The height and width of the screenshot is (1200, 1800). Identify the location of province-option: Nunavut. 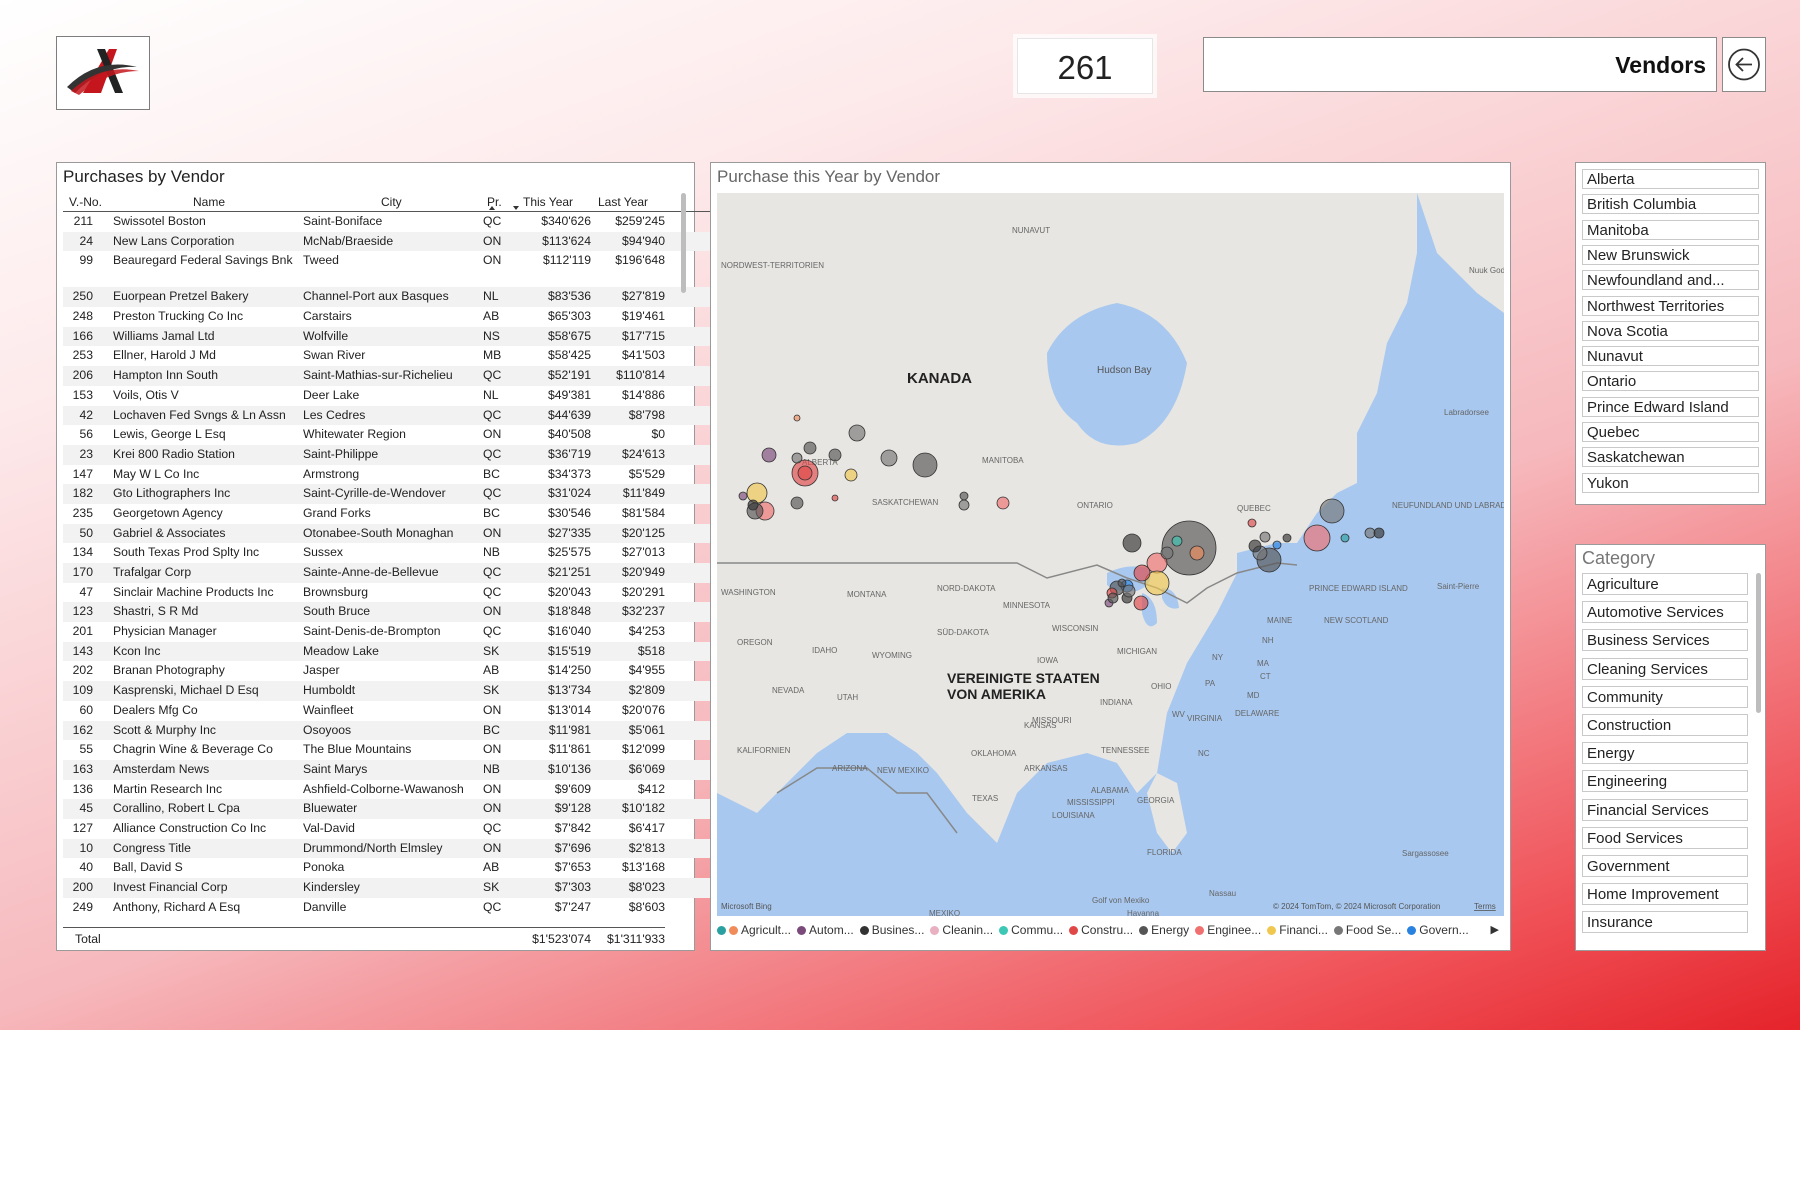
(1670, 356).